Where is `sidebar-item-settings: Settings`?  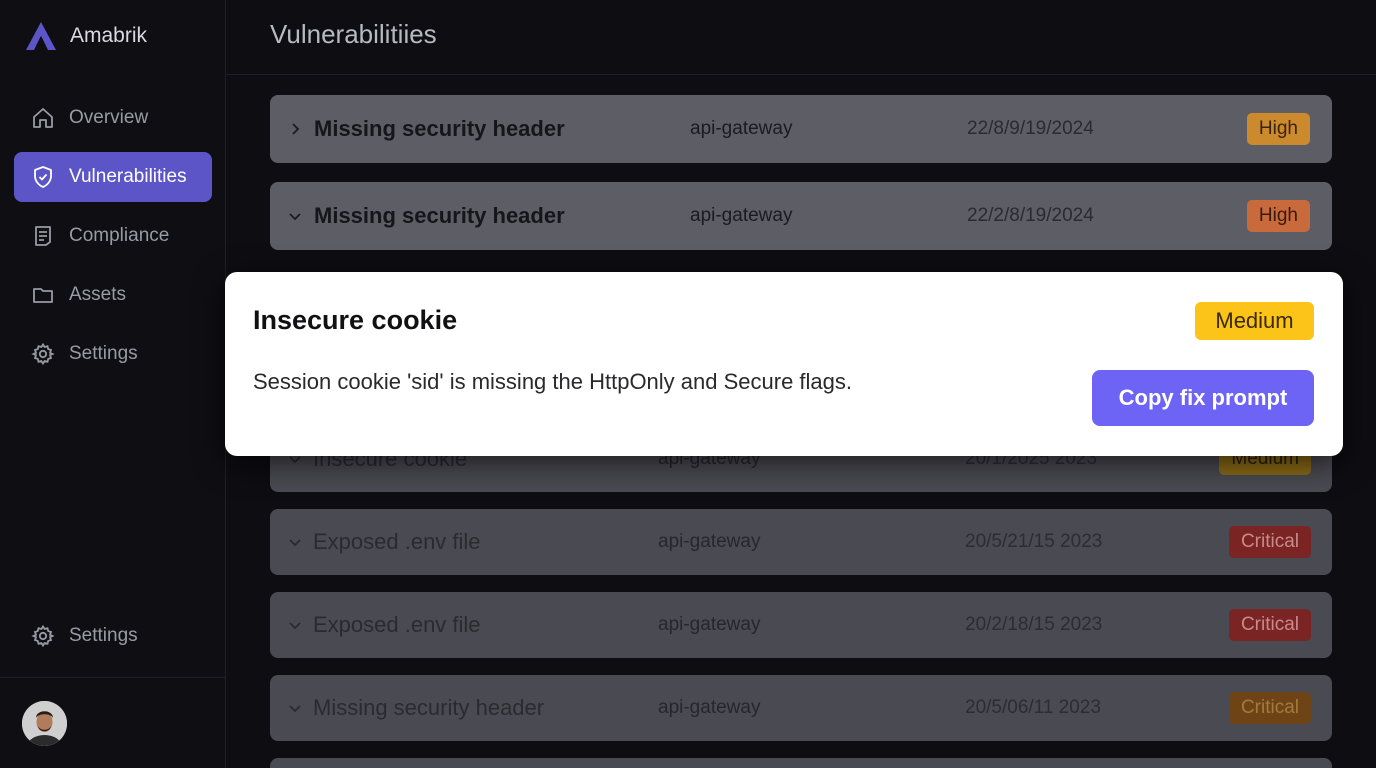 sidebar-item-settings: Settings is located at coordinates (113, 354).